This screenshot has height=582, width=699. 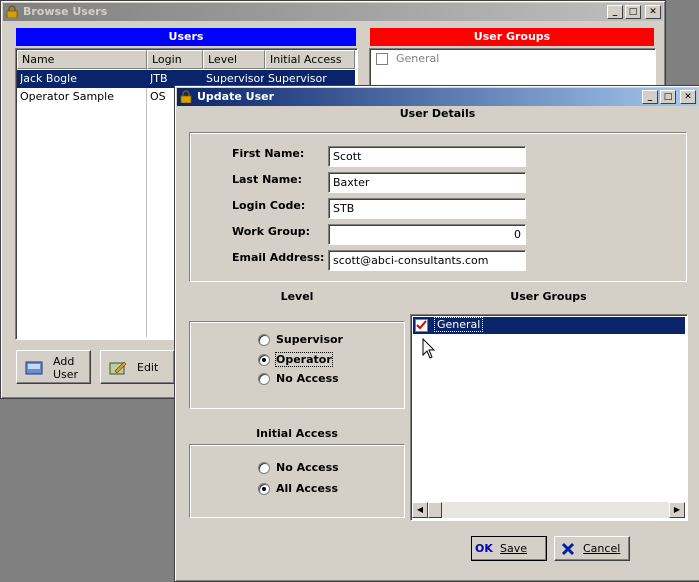 What do you see at coordinates (437, 113) in the screenshot?
I see `user-details-label: User Details` at bounding box center [437, 113].